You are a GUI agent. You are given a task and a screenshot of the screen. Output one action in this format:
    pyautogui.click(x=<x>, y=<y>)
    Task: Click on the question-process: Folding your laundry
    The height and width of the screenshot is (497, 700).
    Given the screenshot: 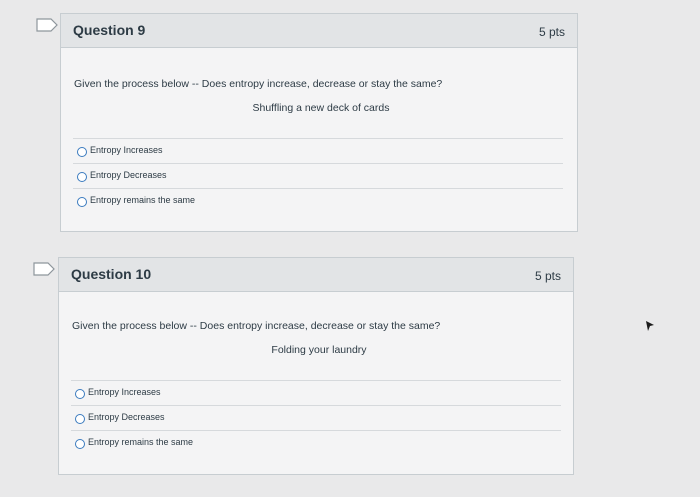 What is the action you would take?
    pyautogui.click(x=319, y=350)
    